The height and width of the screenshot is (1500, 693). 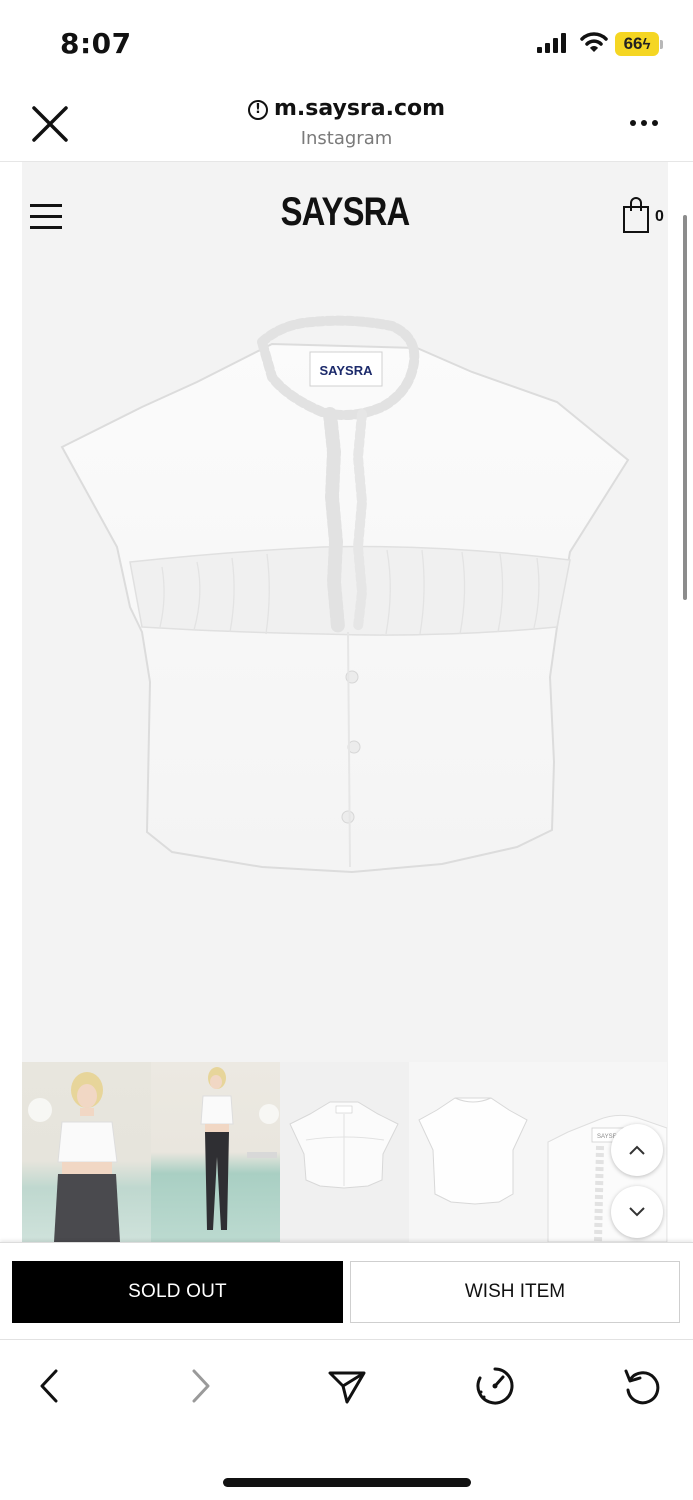 I want to click on in-app-browser-header: ! m.saysra.com Instagram, so click(x=346, y=121).